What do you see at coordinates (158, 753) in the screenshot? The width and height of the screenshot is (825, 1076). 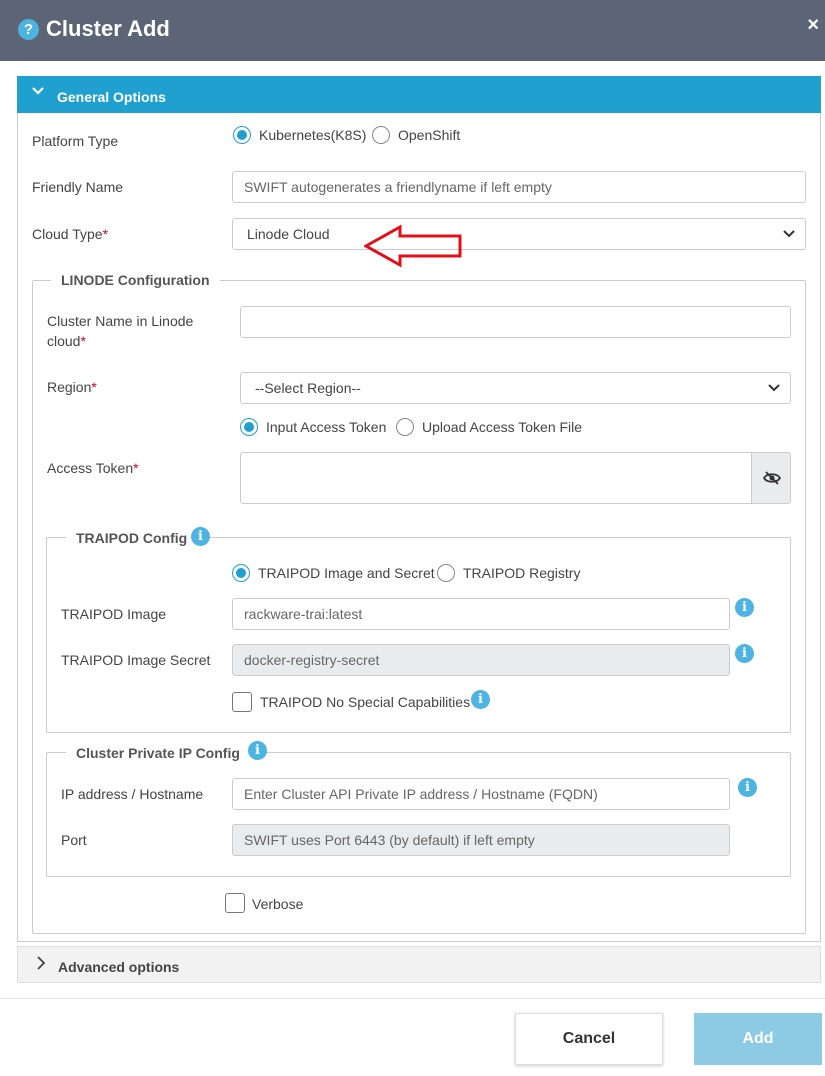 I see `private-ip-legend: Cluster Private IP Config` at bounding box center [158, 753].